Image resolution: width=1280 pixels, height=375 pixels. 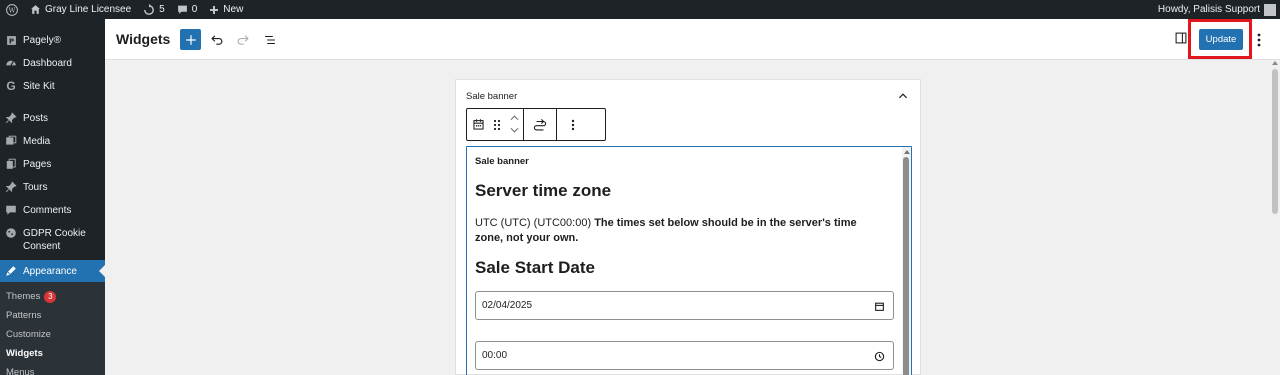 I want to click on block-toolbar-group-options, so click(x=573, y=124).